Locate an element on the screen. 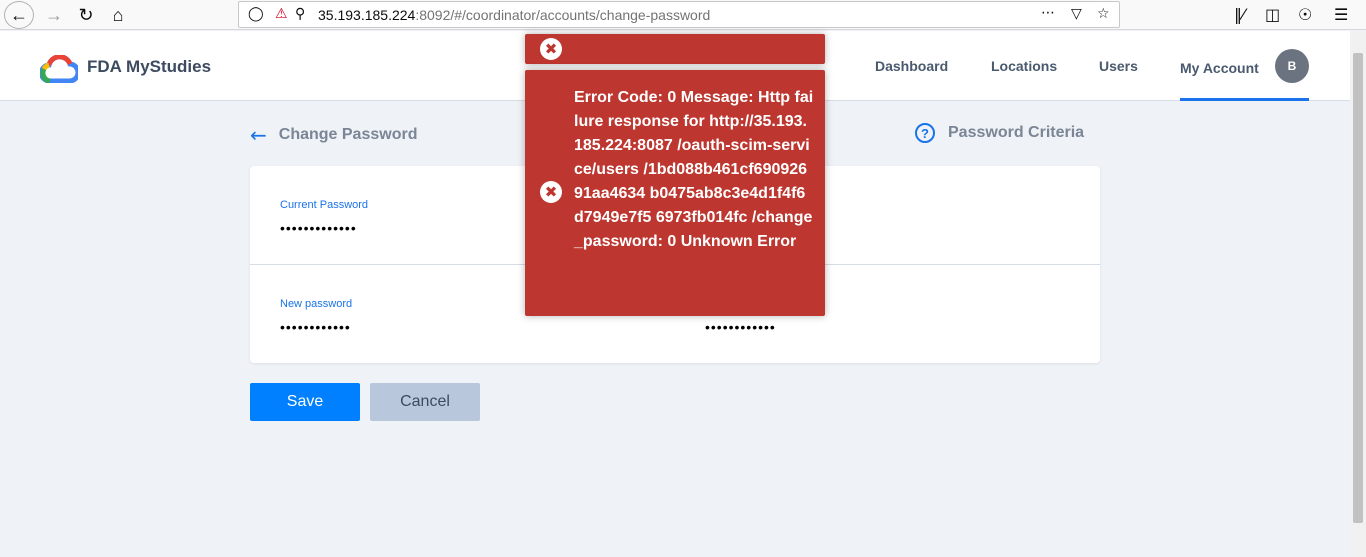  scrollbar is located at coordinates (1358, 294).